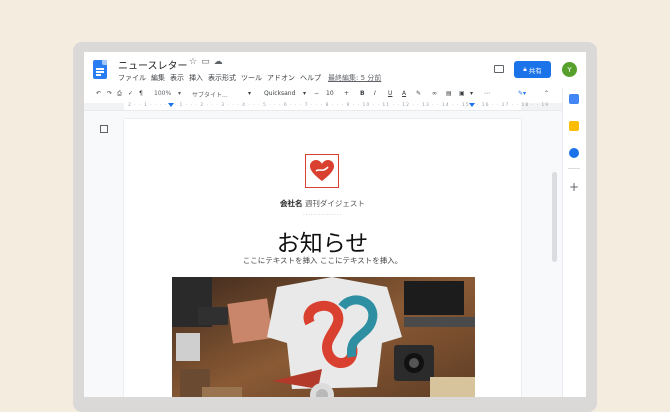  Describe the element at coordinates (305, 93) in the screenshot. I see `font-dropdown-icon: ▾` at that location.